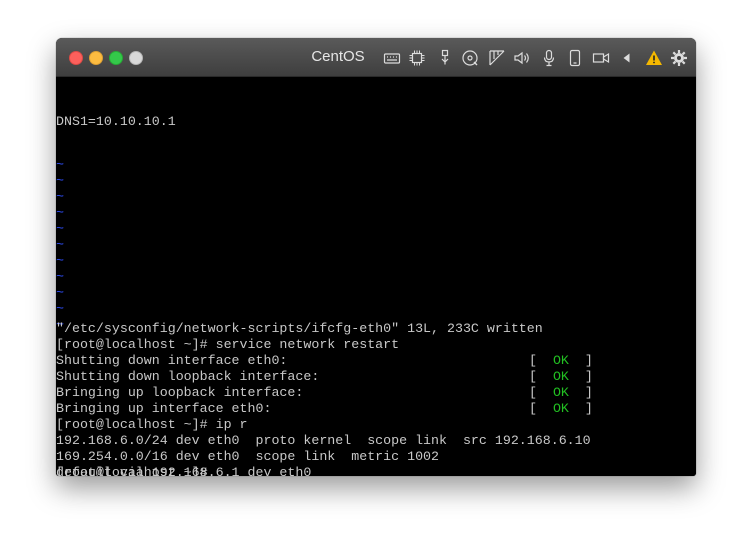  What do you see at coordinates (116, 58) in the screenshot?
I see `maximize-button` at bounding box center [116, 58].